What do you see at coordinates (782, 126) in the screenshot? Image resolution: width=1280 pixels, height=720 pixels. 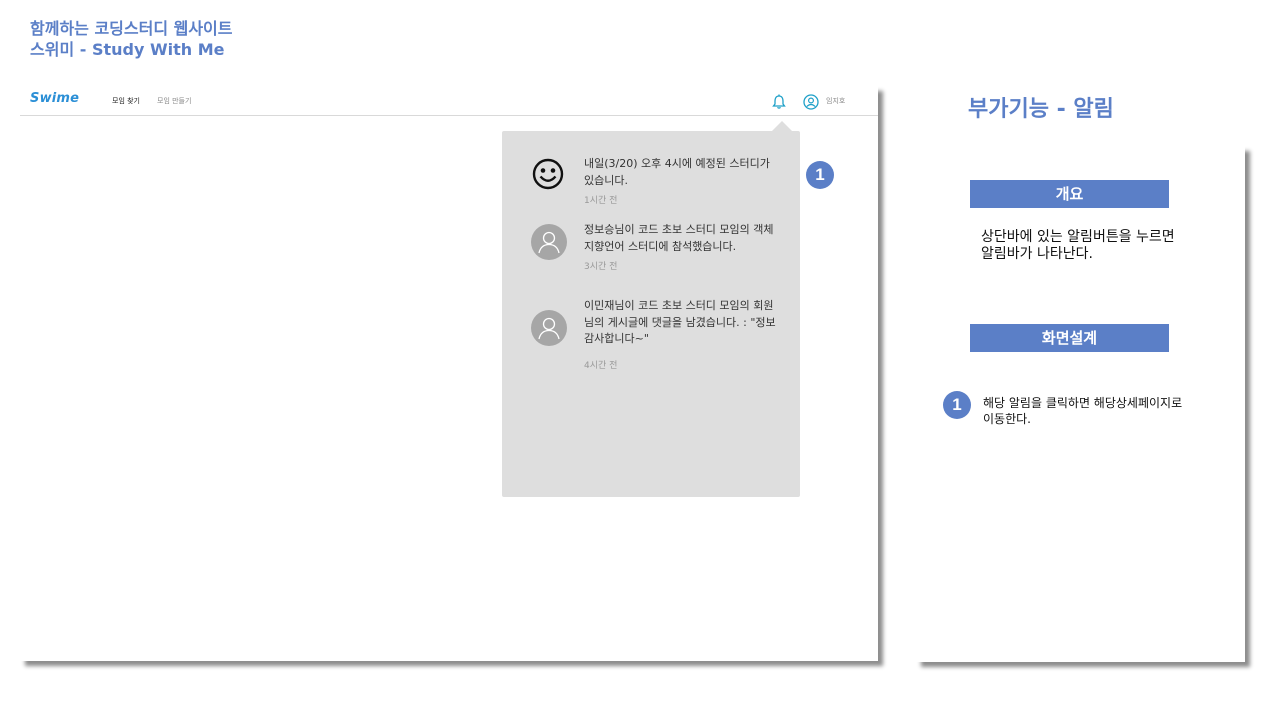 I see `popup-pointer` at bounding box center [782, 126].